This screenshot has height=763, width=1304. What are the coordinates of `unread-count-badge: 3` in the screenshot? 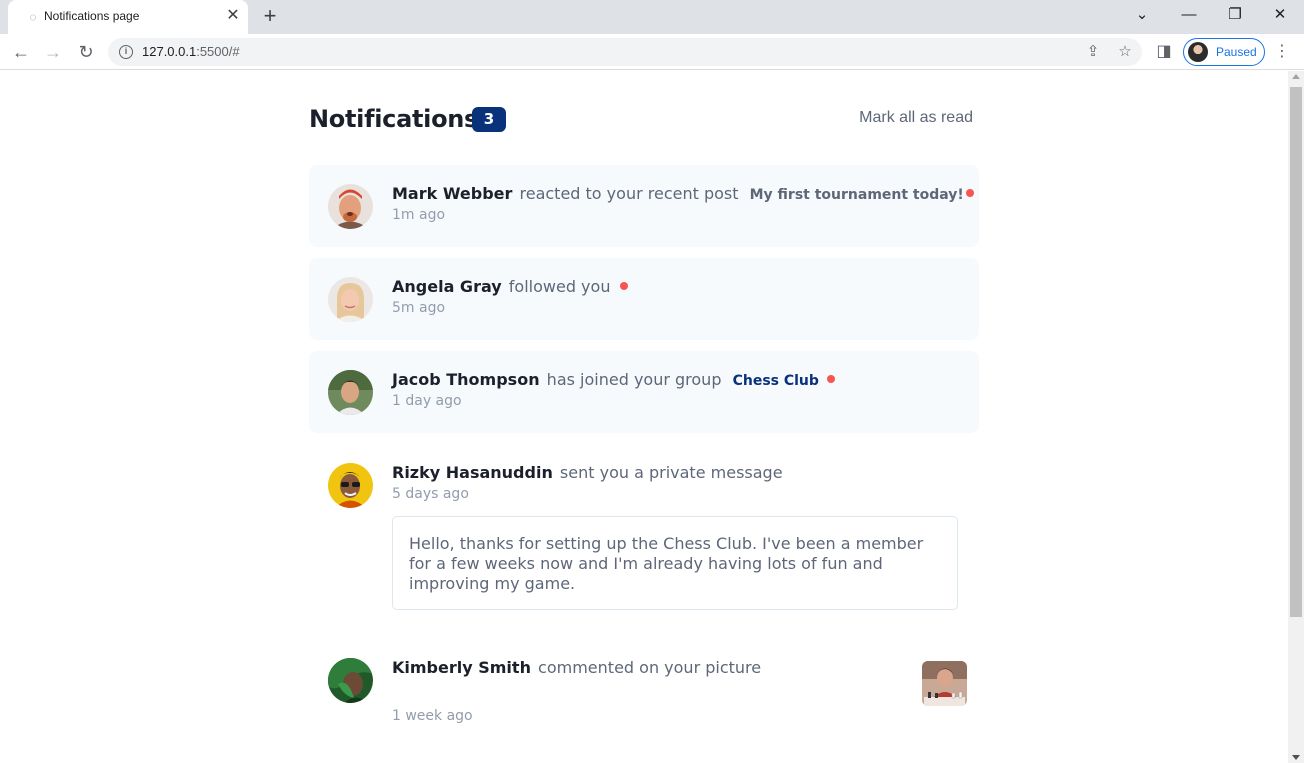 It's located at (489, 119).